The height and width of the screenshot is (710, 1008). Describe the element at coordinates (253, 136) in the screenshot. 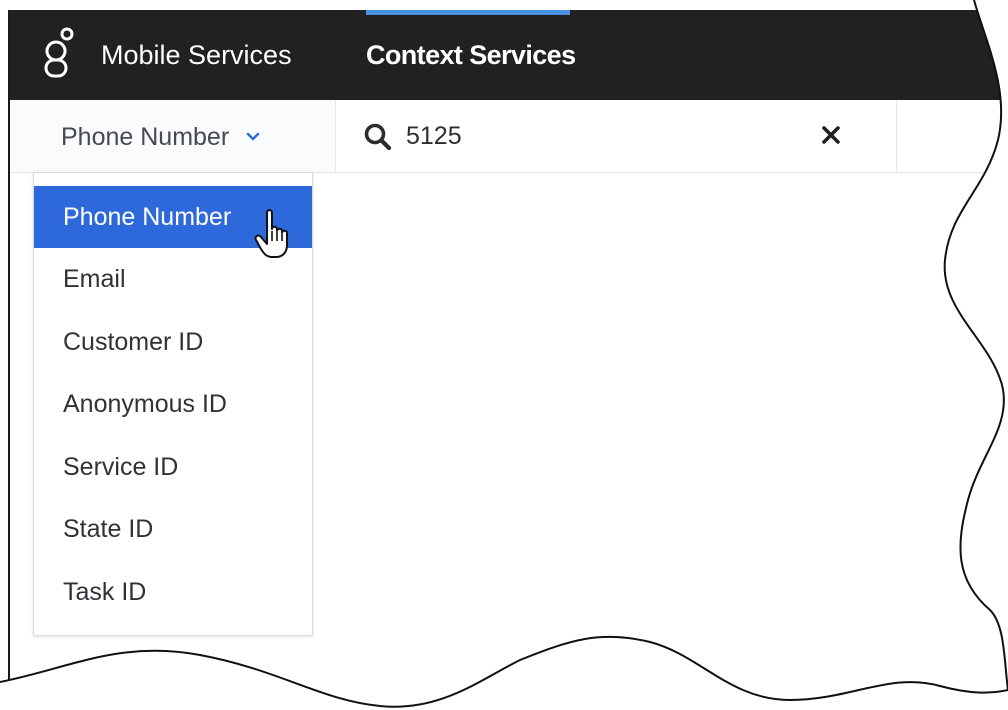

I see `chevron-down-icon` at that location.